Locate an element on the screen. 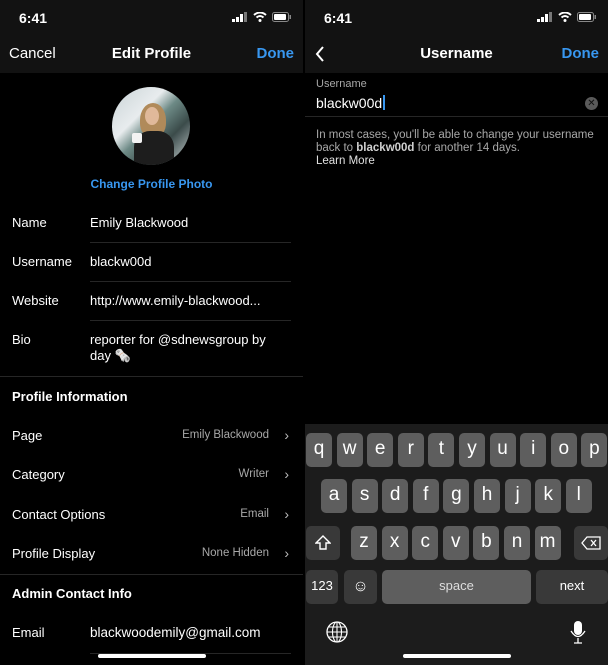 Image resolution: width=608 pixels, height=665 pixels. contact-options-value: Email is located at coordinates (254, 514).